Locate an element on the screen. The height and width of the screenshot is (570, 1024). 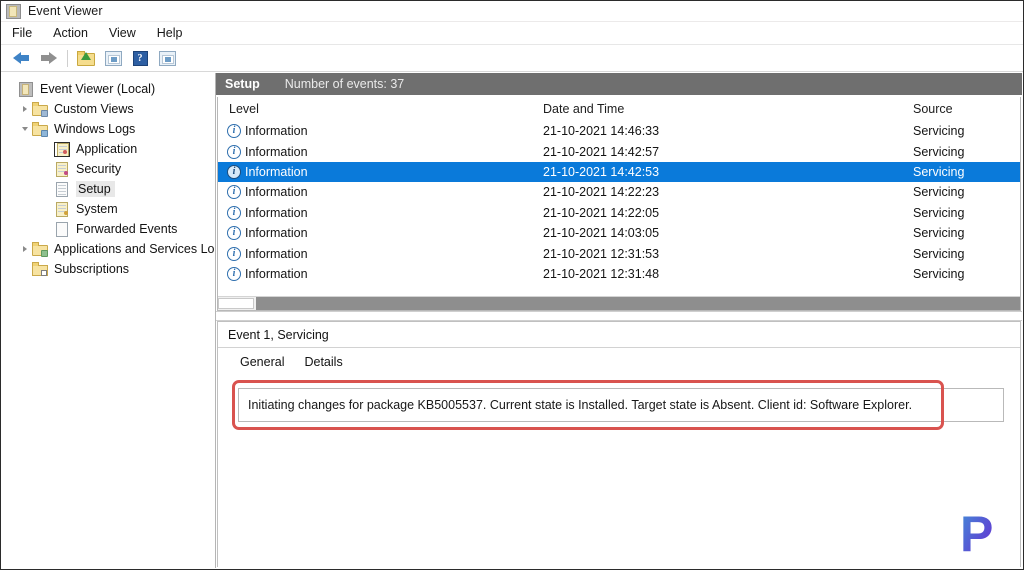
up-one-level-button is located at coordinates (86, 58).